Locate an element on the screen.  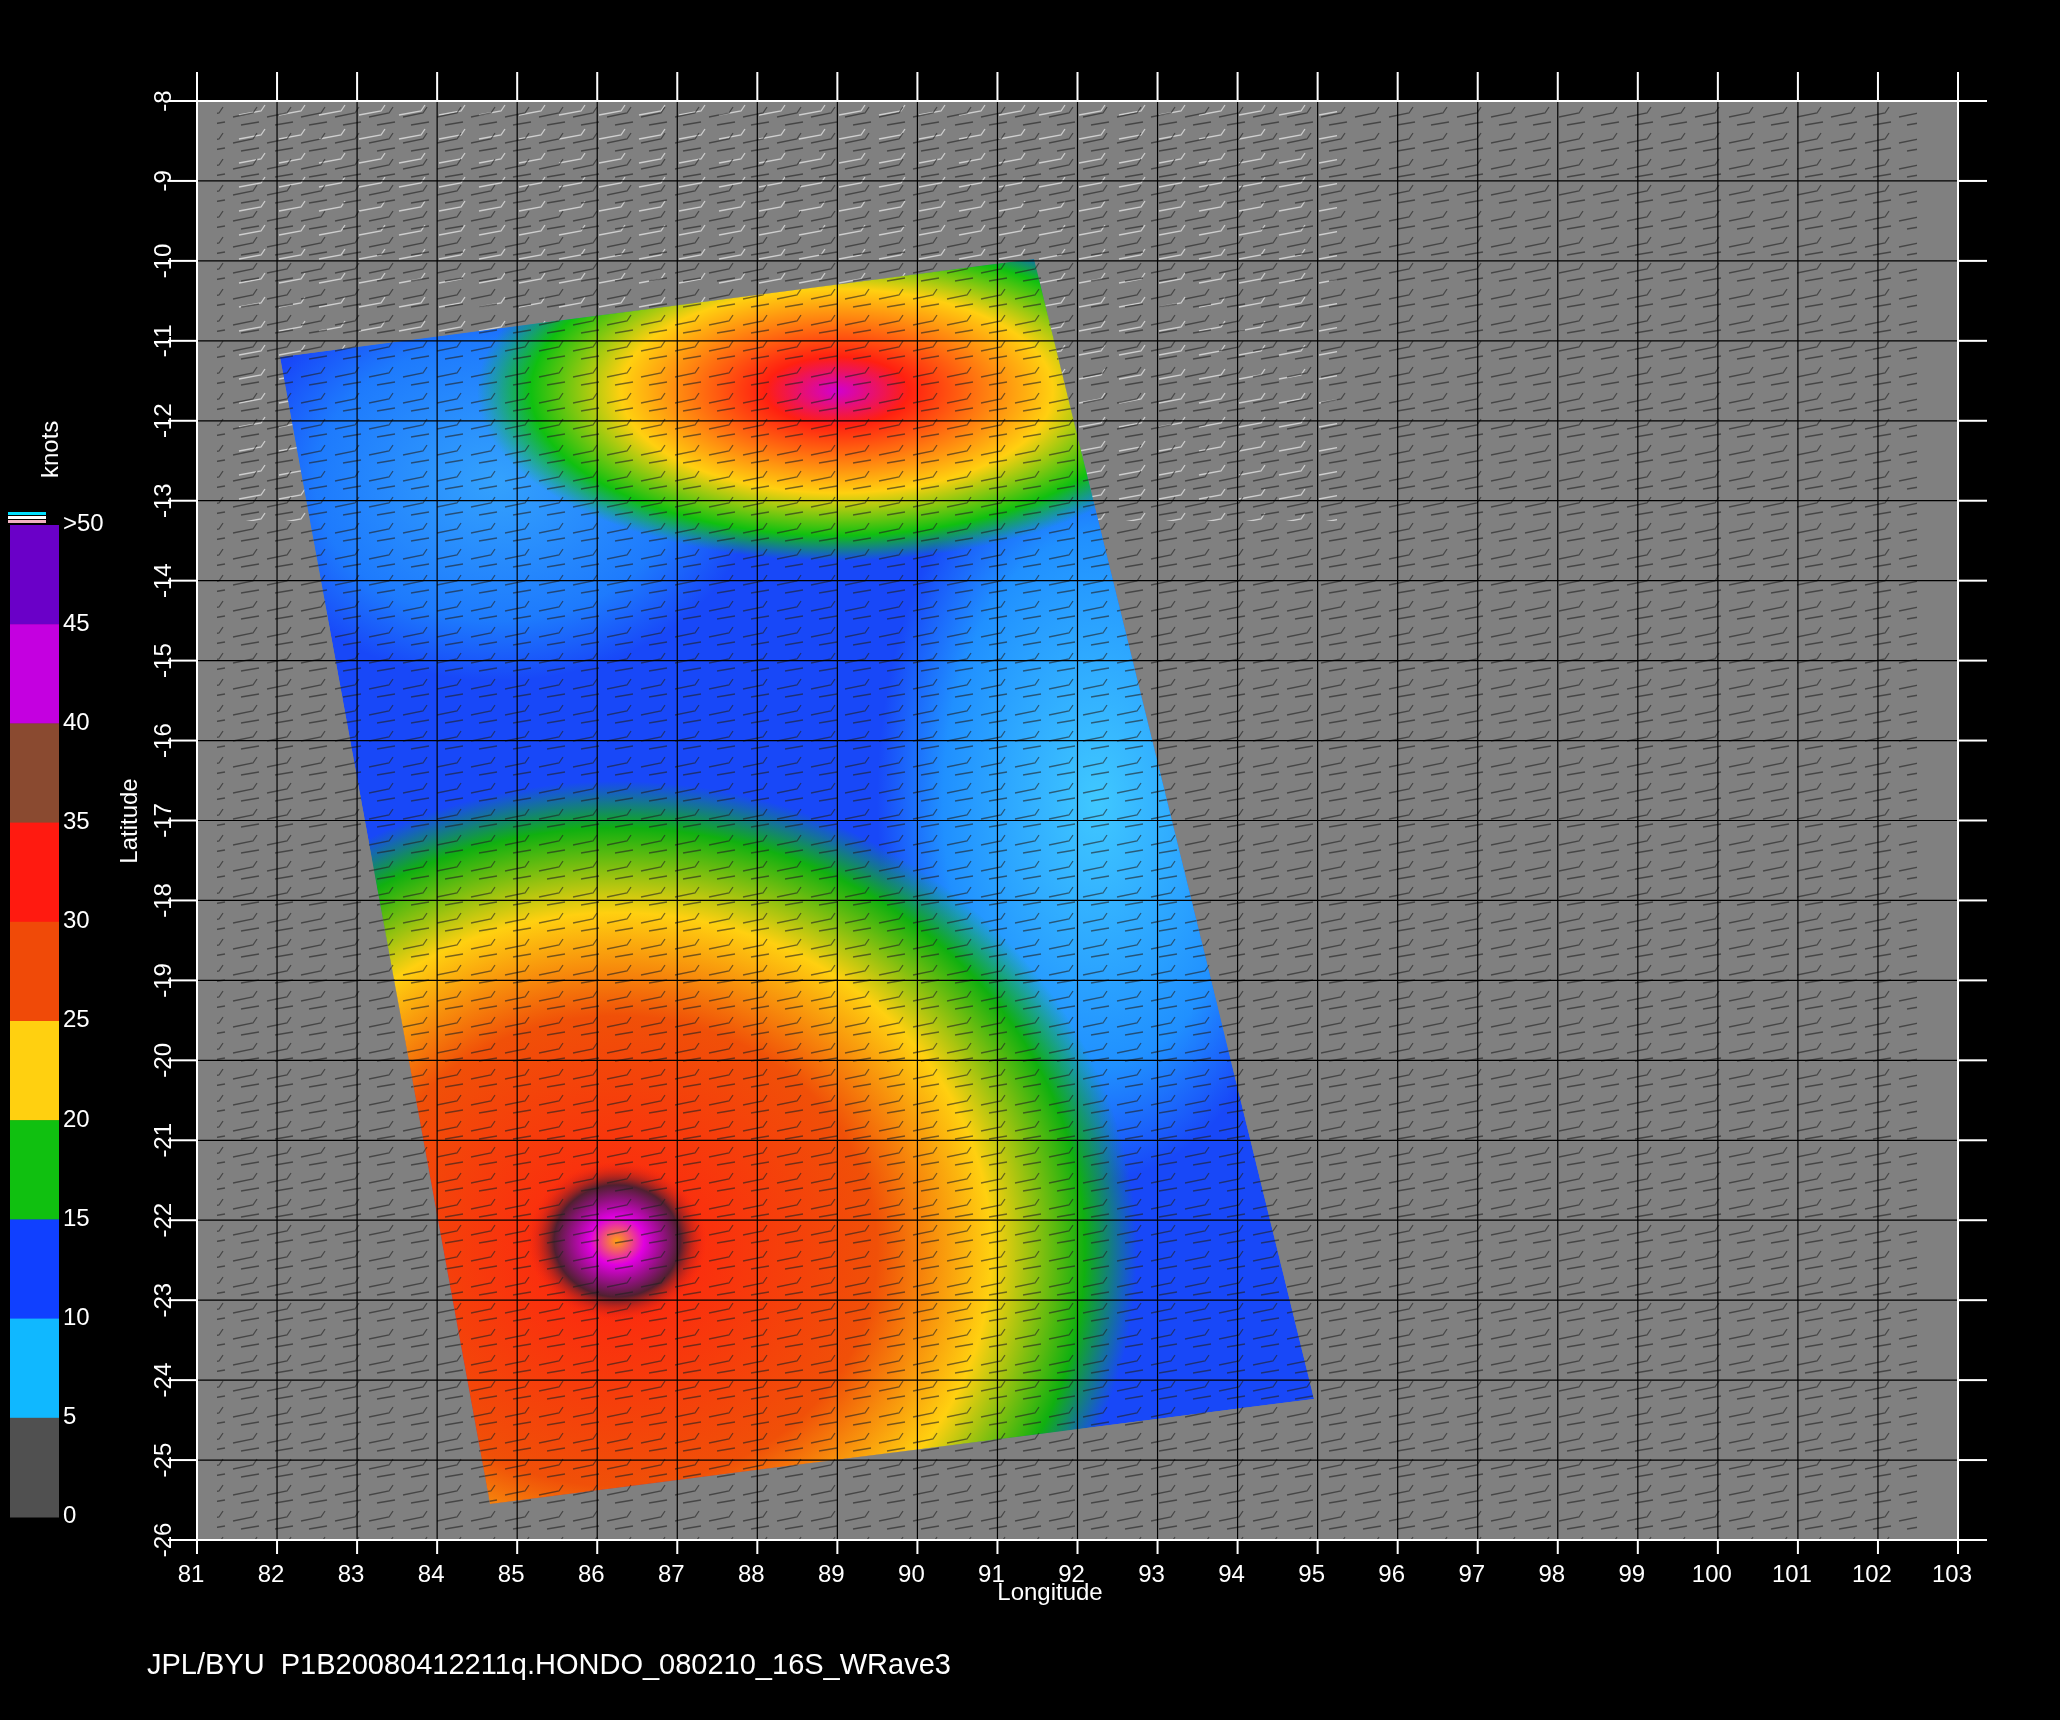
latitude-tick-label: -26 is located at coordinates (163, 1540).